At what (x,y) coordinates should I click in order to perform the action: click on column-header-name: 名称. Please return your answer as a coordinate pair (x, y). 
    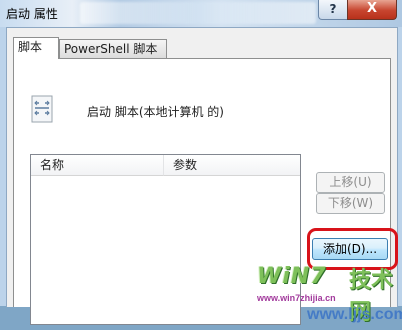
    Looking at the image, I should click on (97, 165).